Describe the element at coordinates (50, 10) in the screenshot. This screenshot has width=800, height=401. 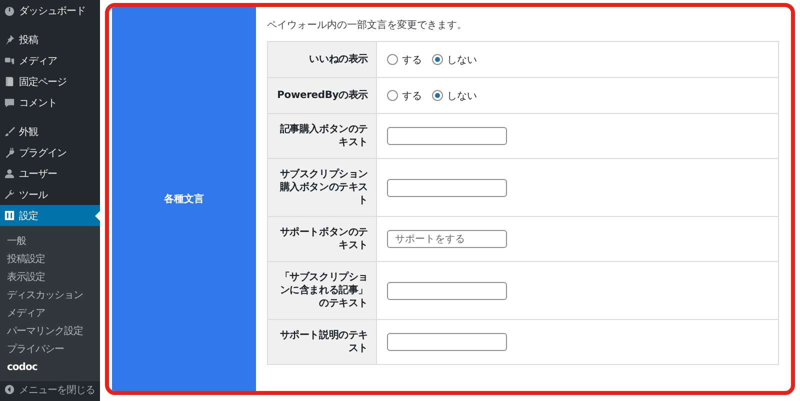
I see `menu-item: ダッシュボード` at that location.